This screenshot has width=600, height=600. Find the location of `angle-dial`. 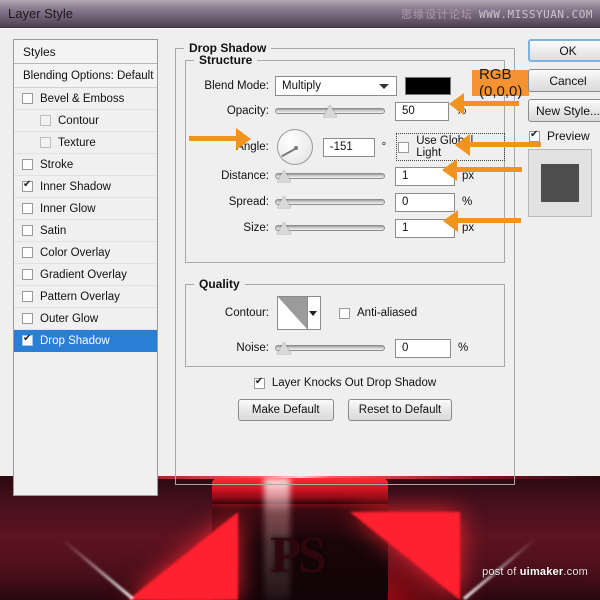

angle-dial is located at coordinates (294, 147).